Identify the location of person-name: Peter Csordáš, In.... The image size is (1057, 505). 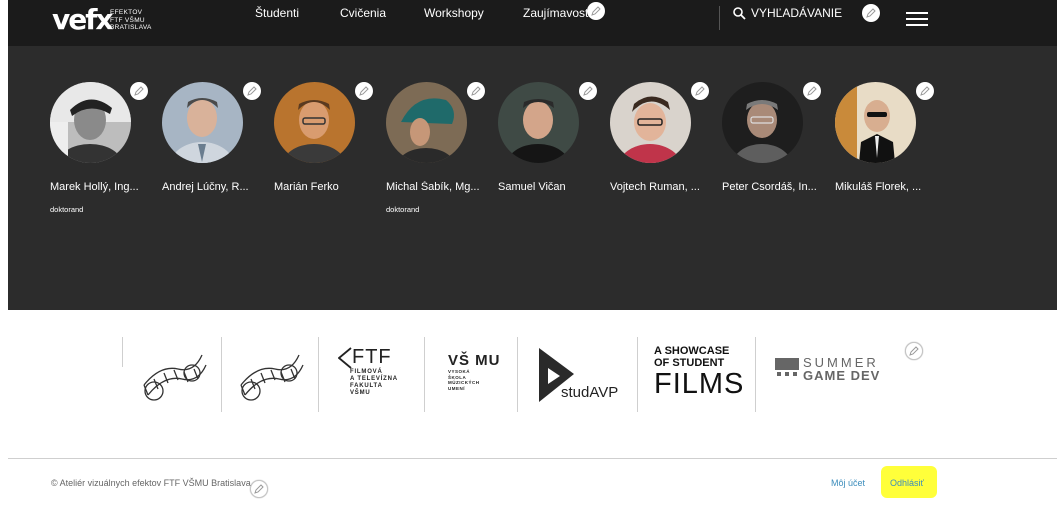
(769, 187).